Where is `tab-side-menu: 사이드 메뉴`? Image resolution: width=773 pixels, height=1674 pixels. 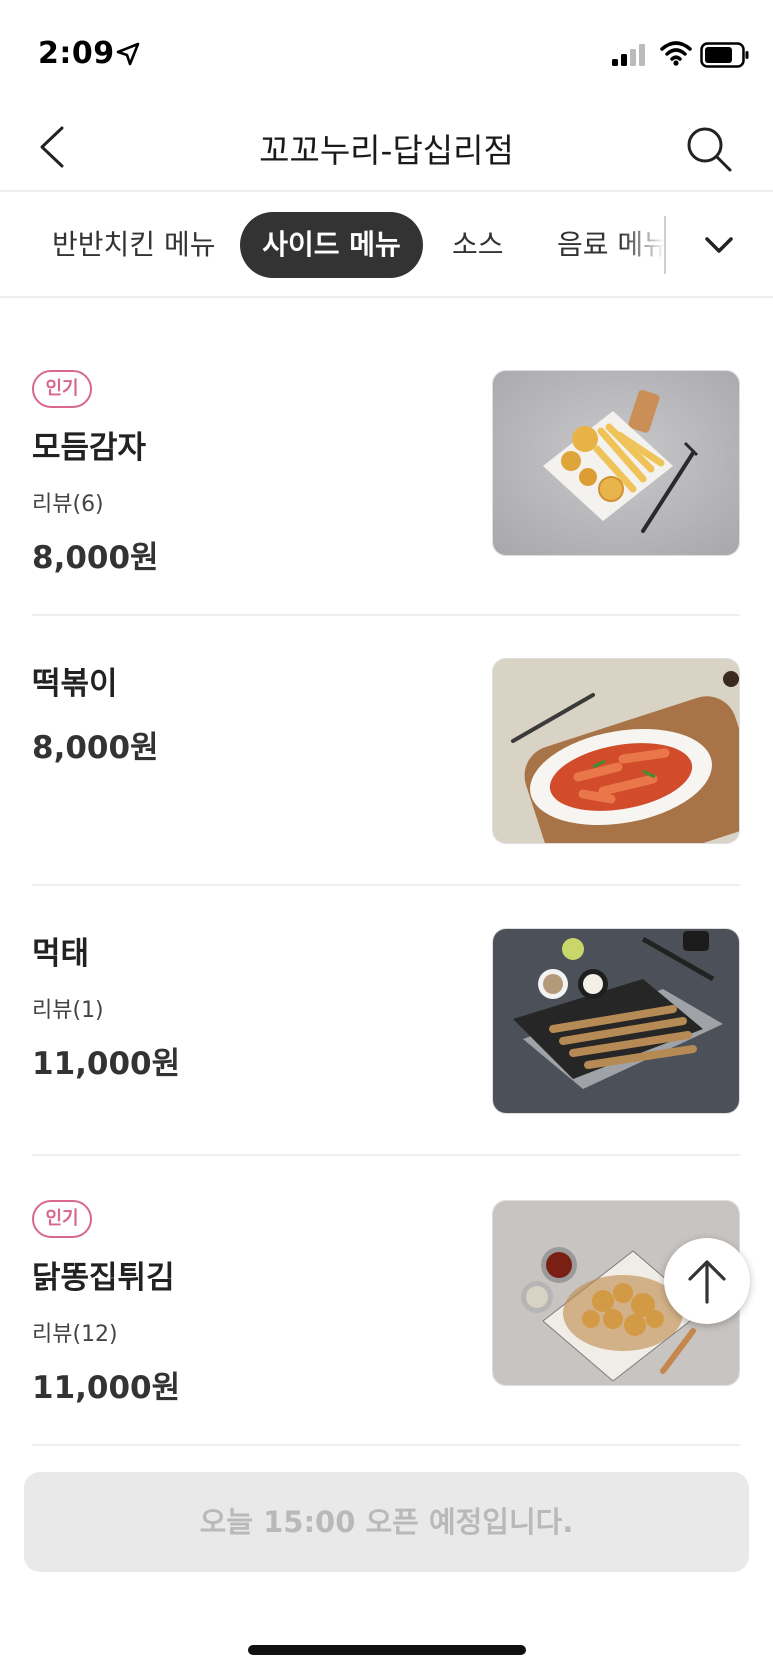
tab-side-menu: 사이드 메뉴 is located at coordinates (331, 245).